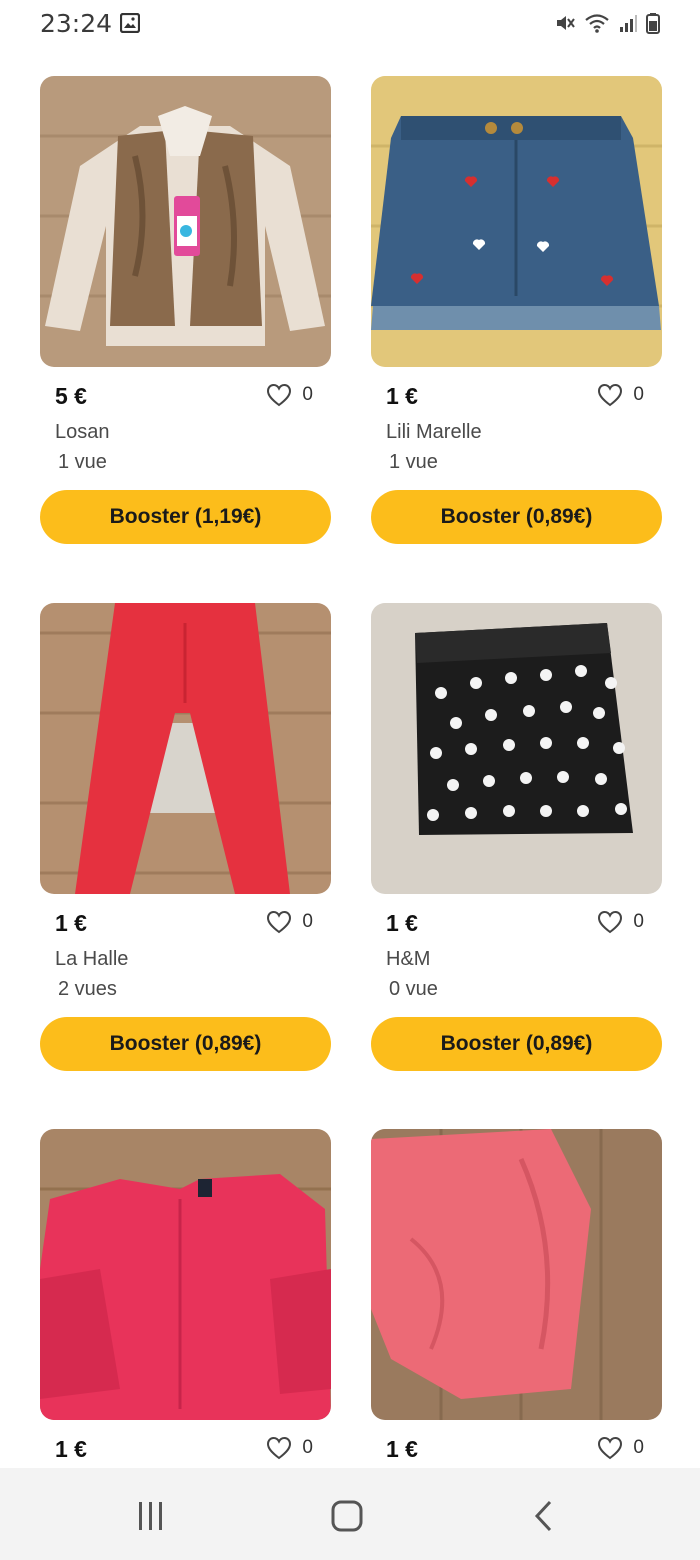  What do you see at coordinates (92, 959) in the screenshot?
I see `item-brand: La Halle` at bounding box center [92, 959].